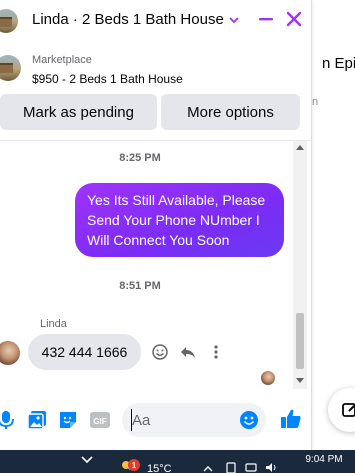 Image resolution: width=355 pixels, height=473 pixels. What do you see at coordinates (266, 19) in the screenshot?
I see `minimize-icon` at bounding box center [266, 19].